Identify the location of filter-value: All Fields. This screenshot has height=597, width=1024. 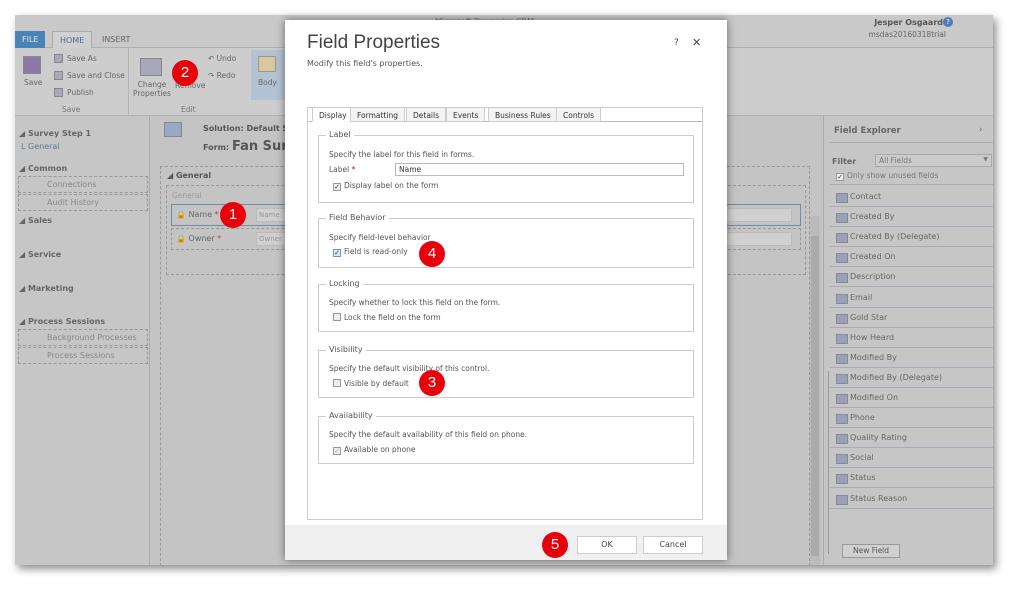
(895, 160).